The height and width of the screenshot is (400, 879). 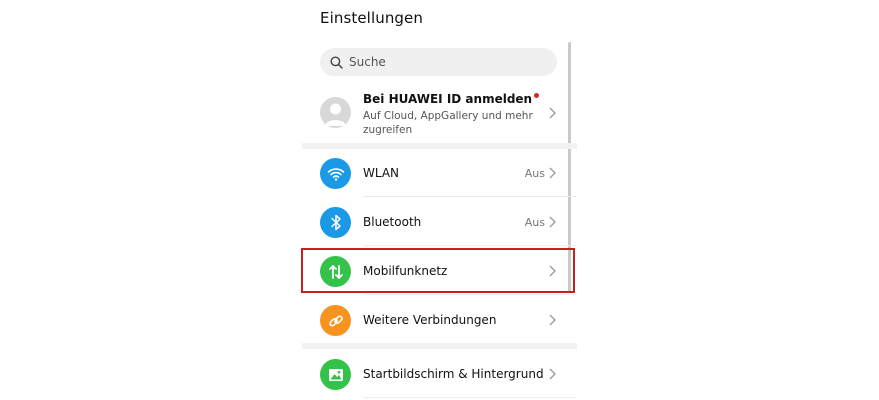 What do you see at coordinates (439, 346) in the screenshot?
I see `section-separator` at bounding box center [439, 346].